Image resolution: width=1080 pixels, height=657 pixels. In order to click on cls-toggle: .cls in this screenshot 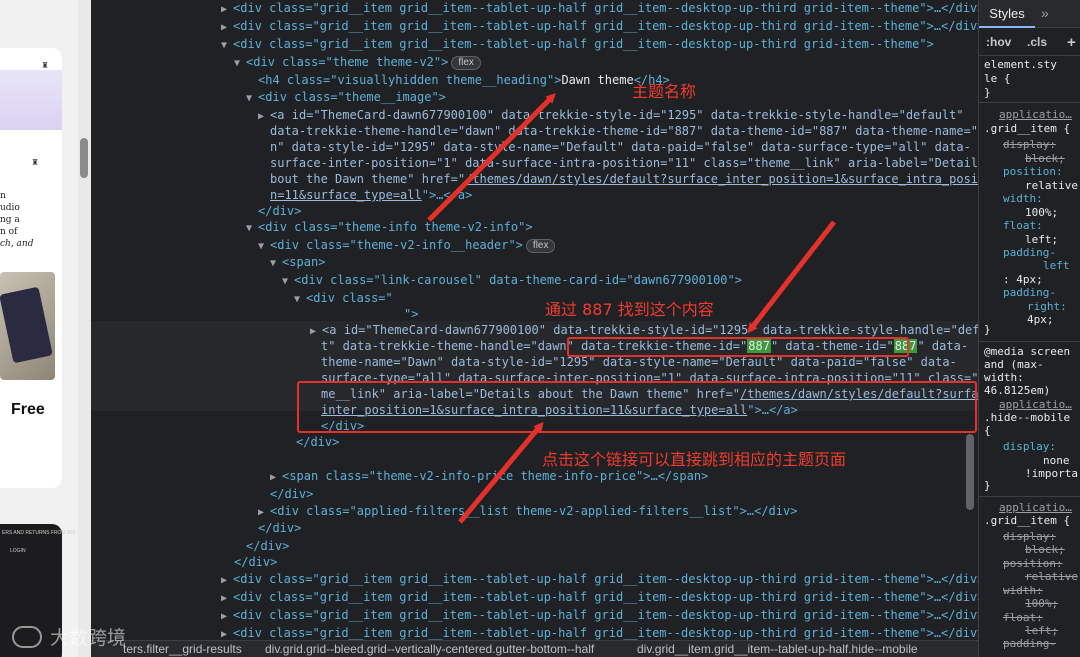, I will do `click(1037, 42)`.